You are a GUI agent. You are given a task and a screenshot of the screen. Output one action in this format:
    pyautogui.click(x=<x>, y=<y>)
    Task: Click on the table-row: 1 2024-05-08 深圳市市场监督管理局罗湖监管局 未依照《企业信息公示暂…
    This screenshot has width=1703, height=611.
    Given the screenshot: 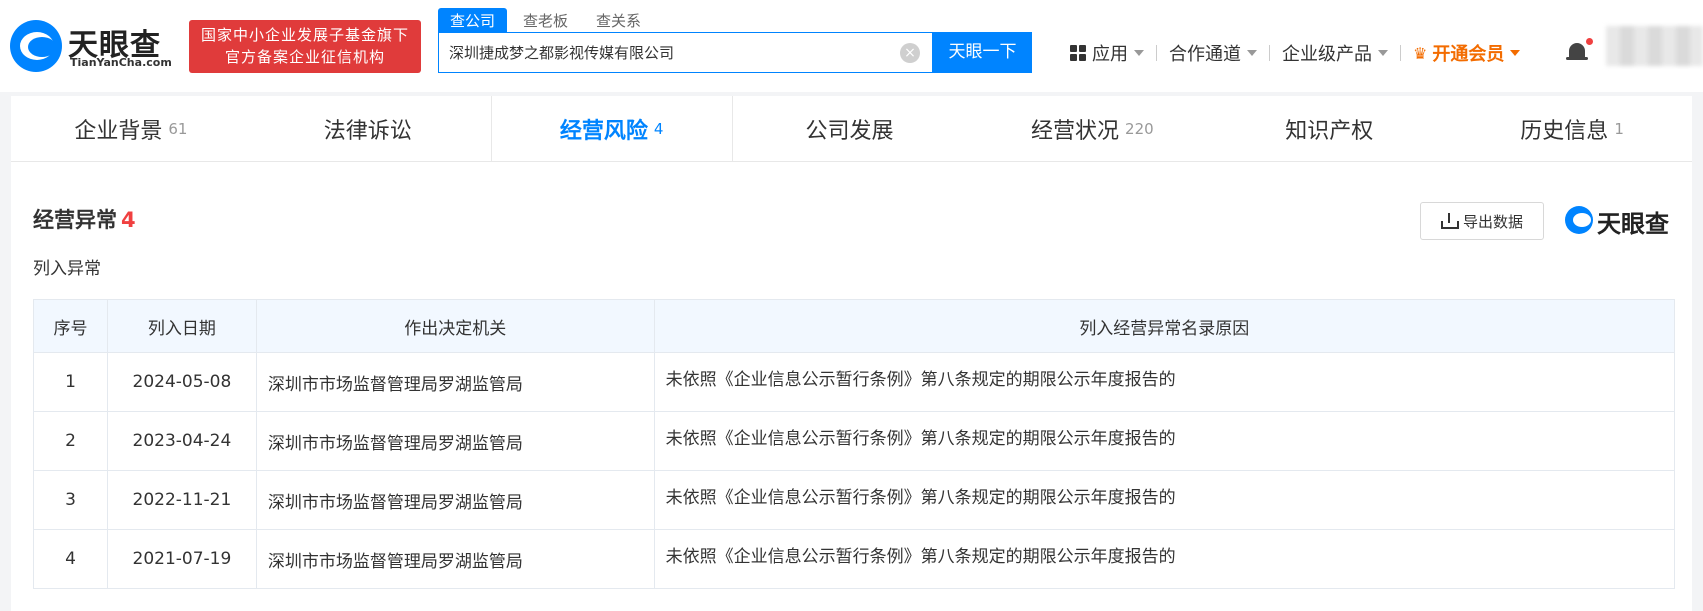 What is the action you would take?
    pyautogui.click(x=854, y=382)
    